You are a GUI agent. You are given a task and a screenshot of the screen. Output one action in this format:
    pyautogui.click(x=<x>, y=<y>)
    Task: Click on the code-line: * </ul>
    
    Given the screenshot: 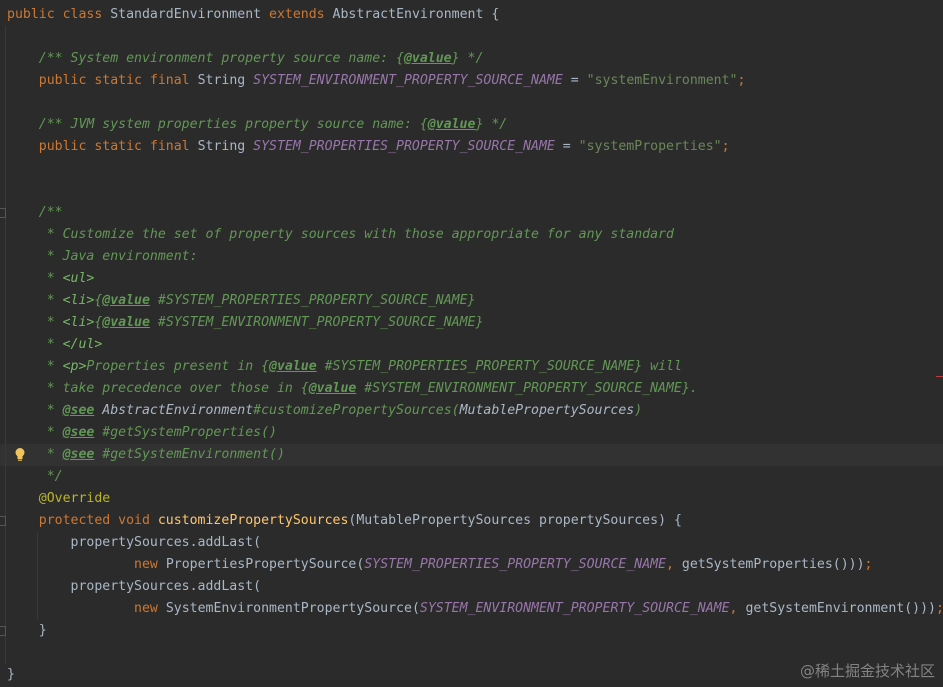 What is the action you would take?
    pyautogui.click(x=471, y=345)
    